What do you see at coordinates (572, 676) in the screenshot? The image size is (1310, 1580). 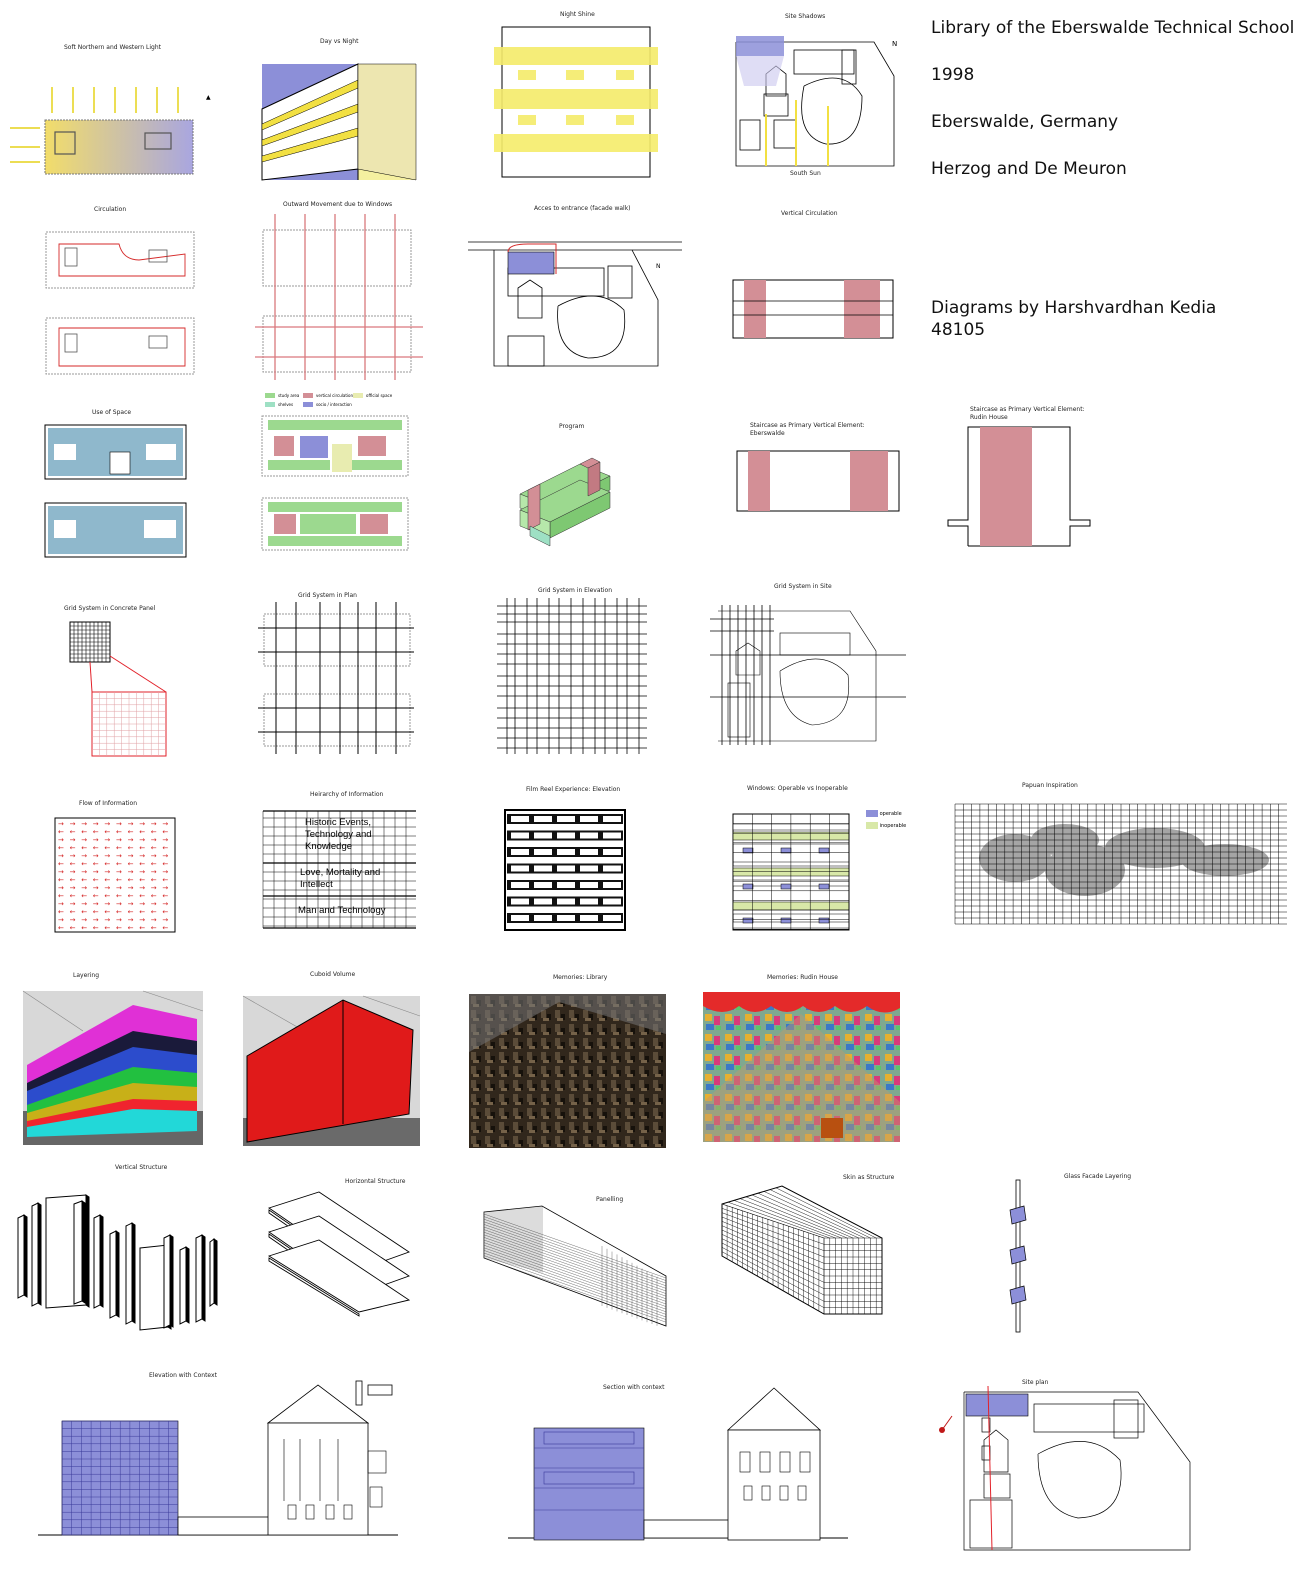 I see `grid-elevation-diagram` at bounding box center [572, 676].